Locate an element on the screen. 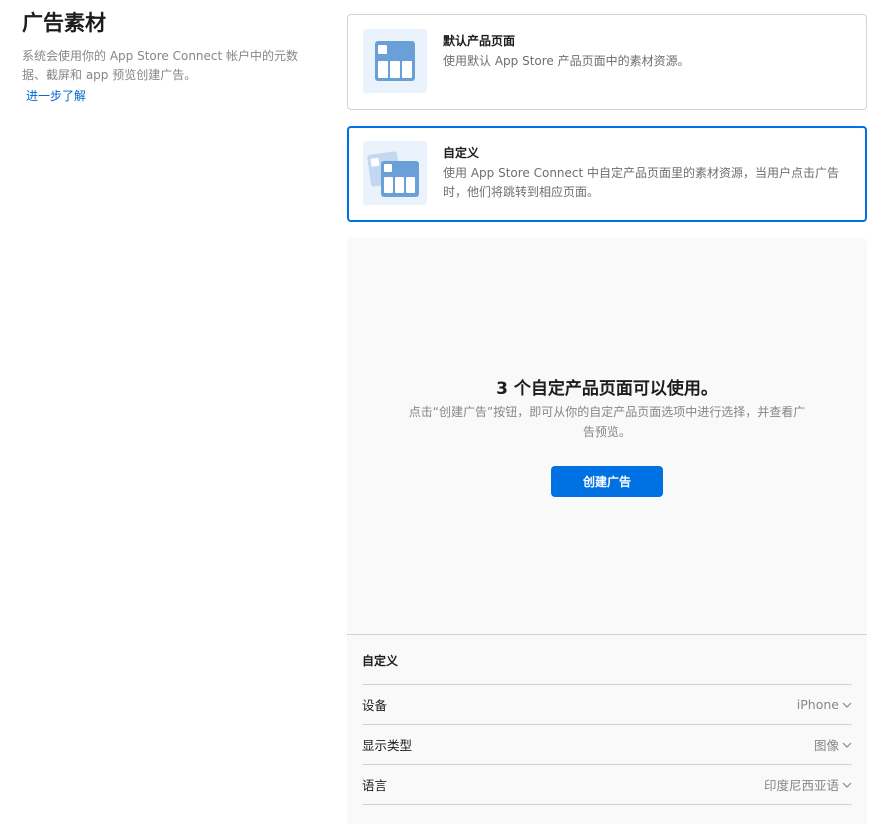 Image resolution: width=894 pixels, height=824 pixels. setting-value: 印度尼西亚语 is located at coordinates (801, 785).